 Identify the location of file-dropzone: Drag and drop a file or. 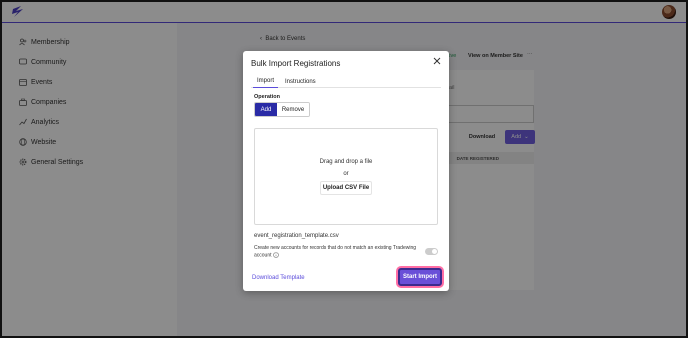
(346, 176).